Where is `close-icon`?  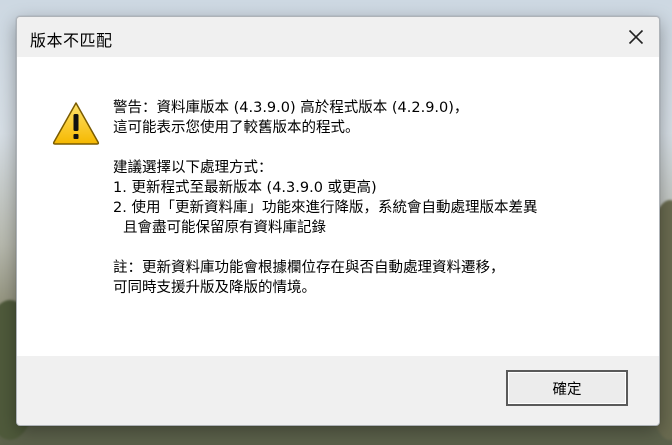
close-icon is located at coordinates (636, 37).